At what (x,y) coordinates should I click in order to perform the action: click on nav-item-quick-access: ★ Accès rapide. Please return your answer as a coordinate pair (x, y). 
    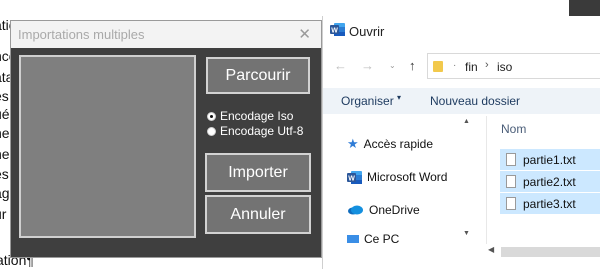
    Looking at the image, I should click on (390, 144).